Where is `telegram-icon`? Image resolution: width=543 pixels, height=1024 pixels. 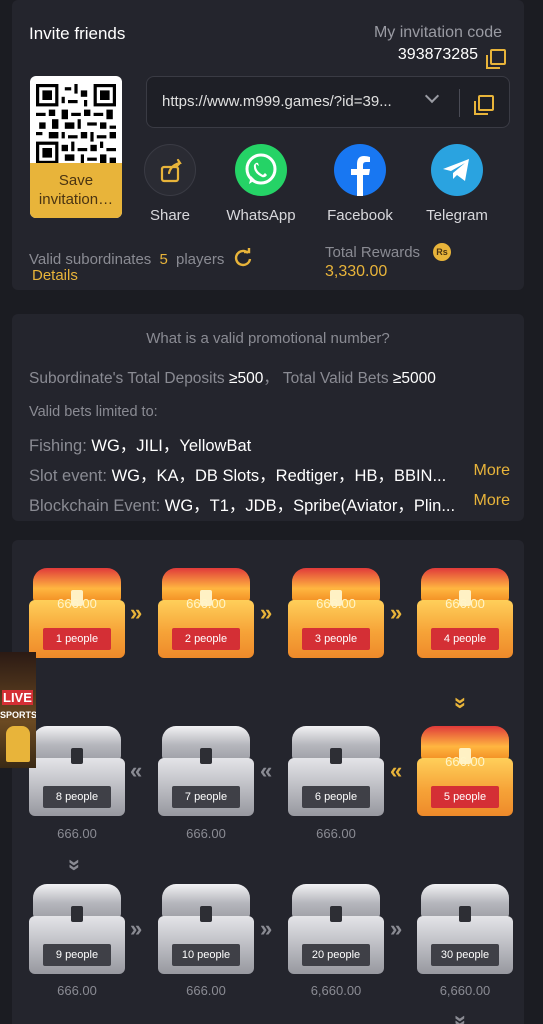 telegram-icon is located at coordinates (457, 170).